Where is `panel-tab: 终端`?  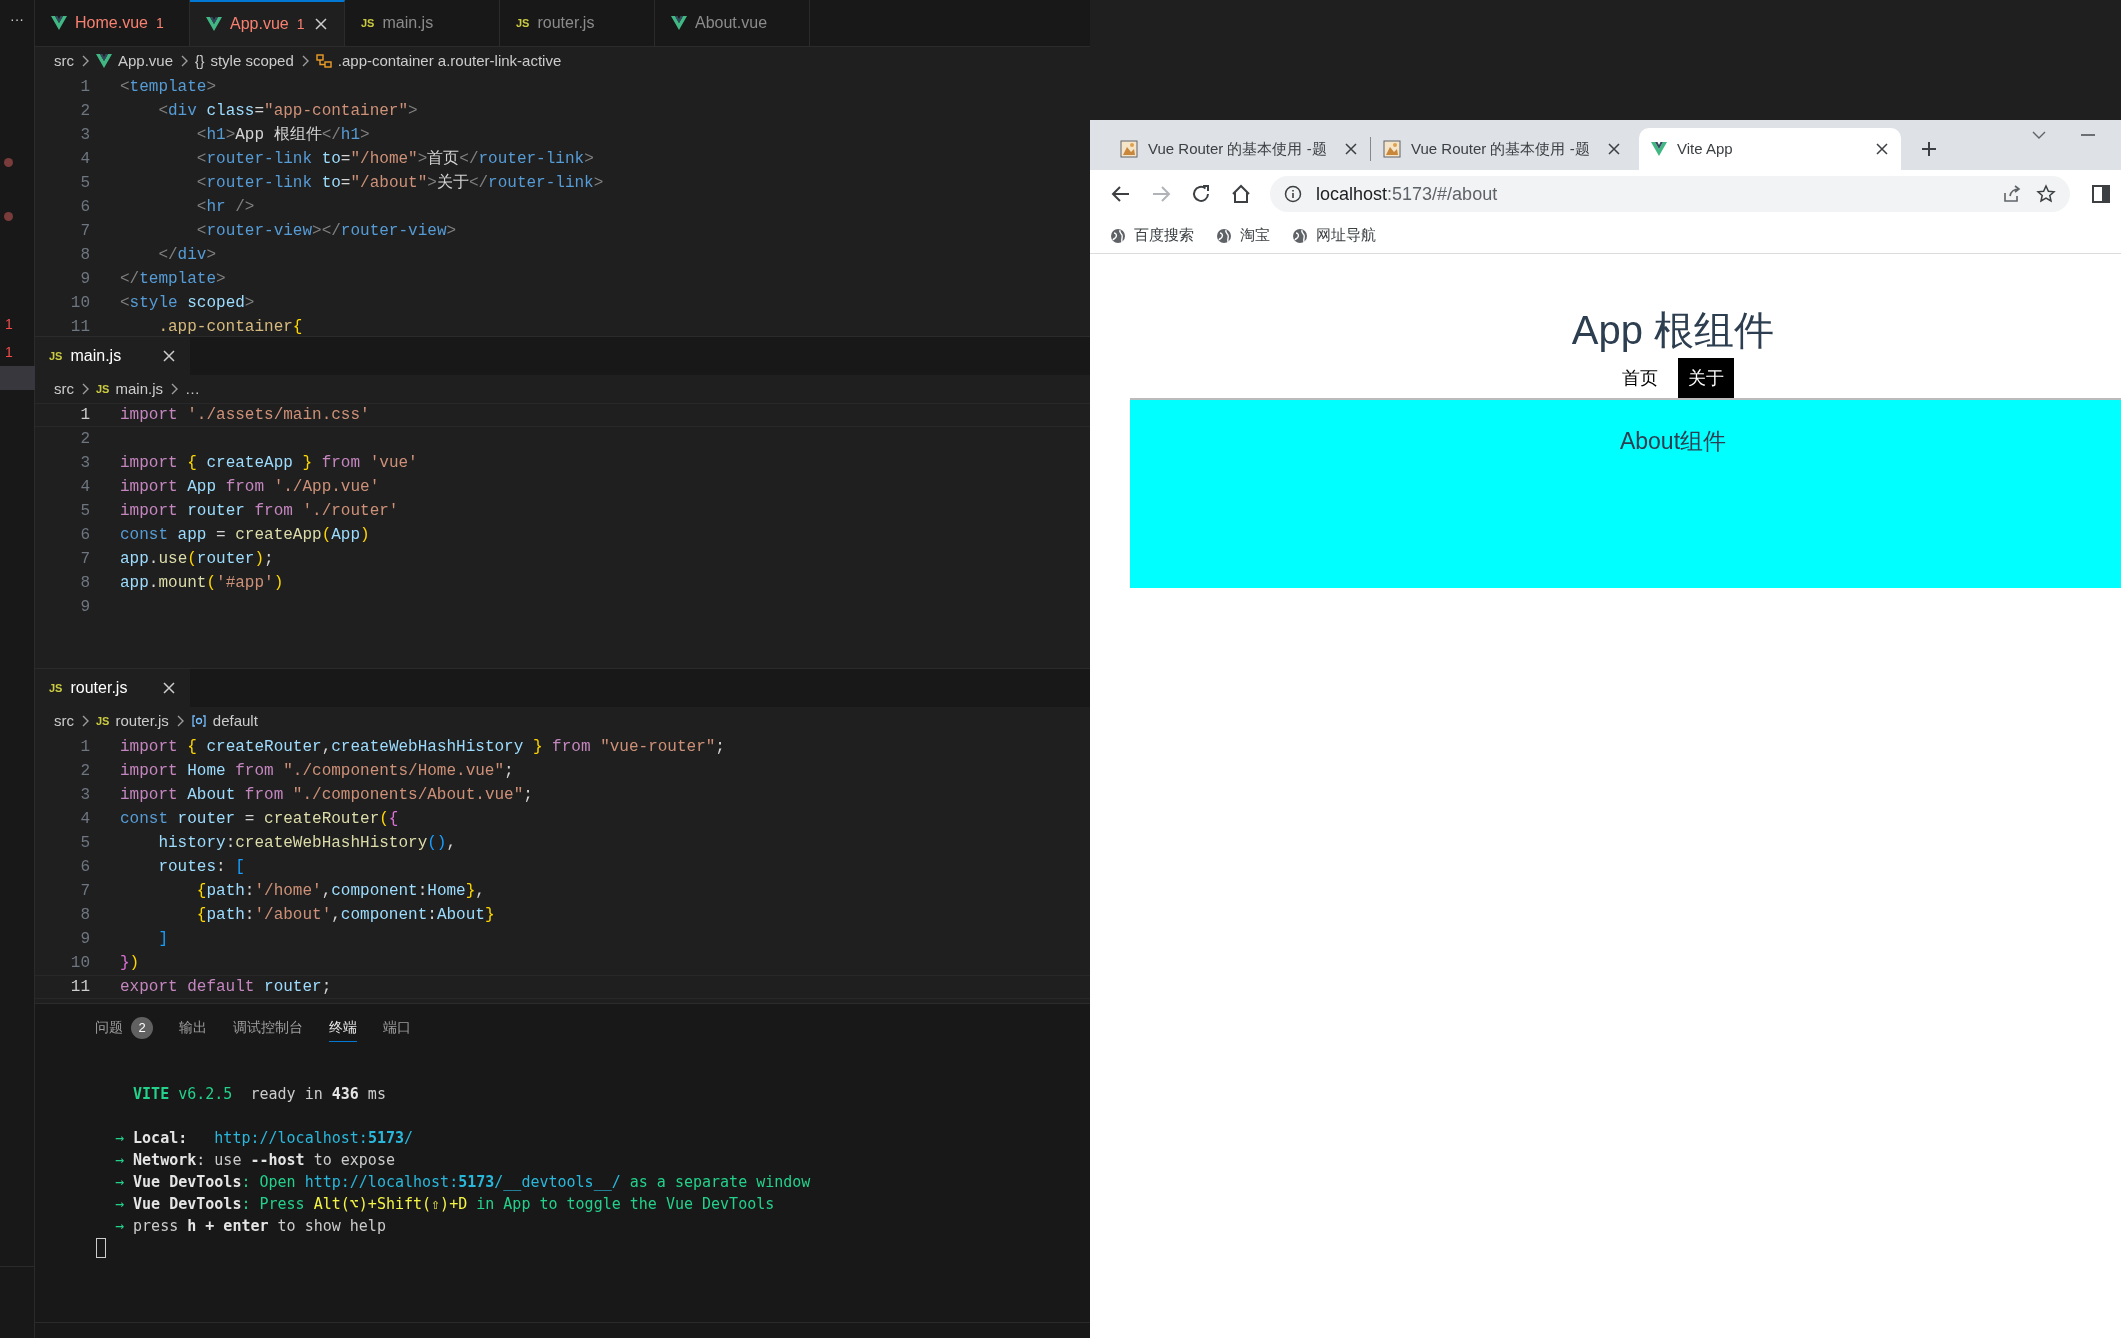
panel-tab: 终端 is located at coordinates (343, 1027).